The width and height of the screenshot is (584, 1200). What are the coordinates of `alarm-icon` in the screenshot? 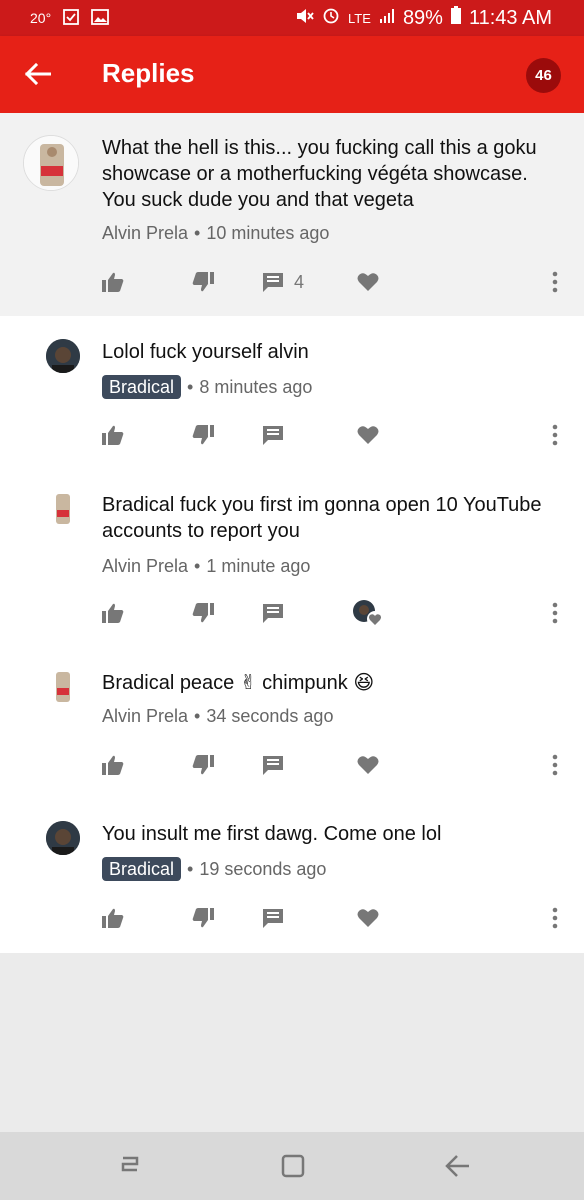 It's located at (331, 18).